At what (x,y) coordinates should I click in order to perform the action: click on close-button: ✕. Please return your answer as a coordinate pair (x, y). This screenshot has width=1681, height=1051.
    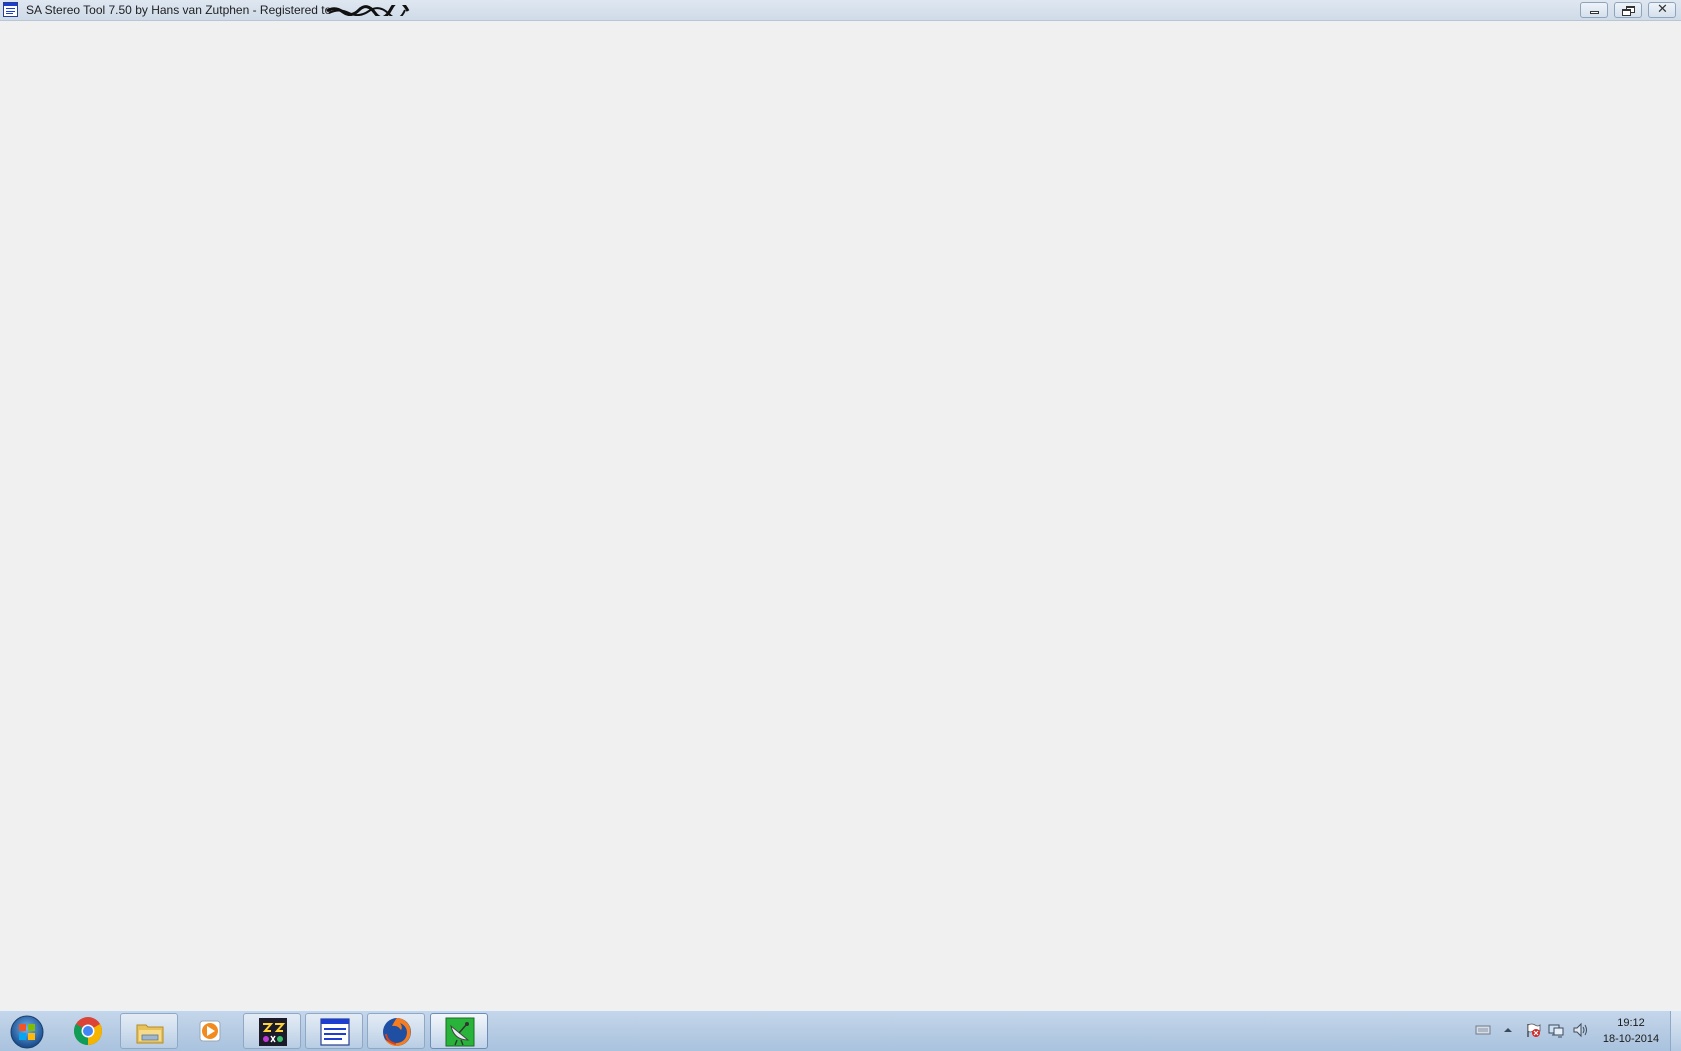
    Looking at the image, I should click on (1662, 10).